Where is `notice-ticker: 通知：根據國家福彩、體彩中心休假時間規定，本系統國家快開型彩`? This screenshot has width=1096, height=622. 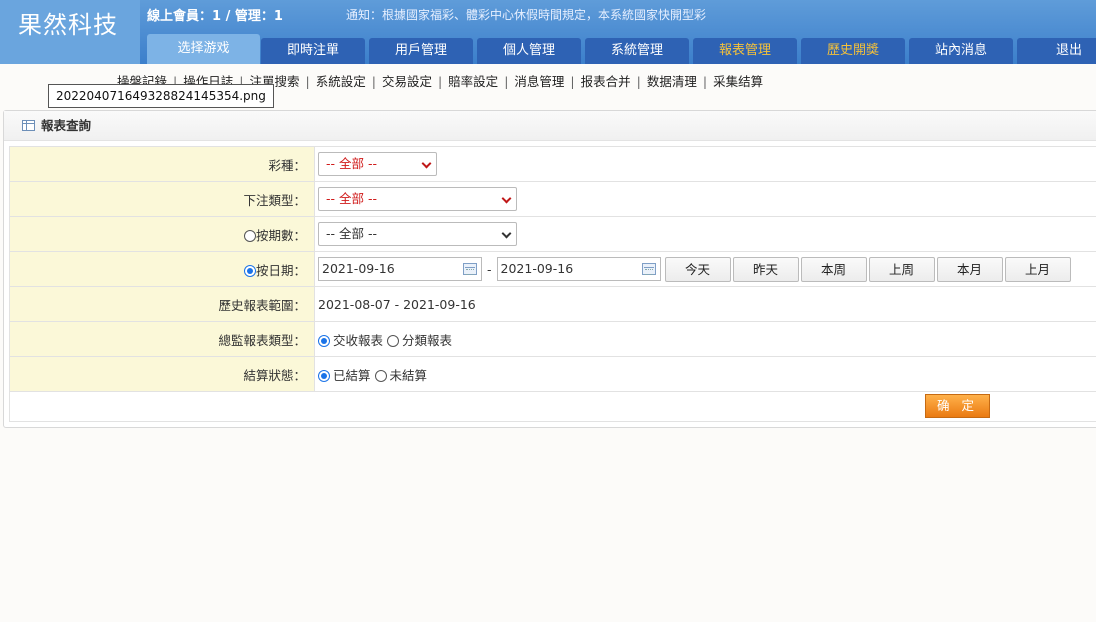 notice-ticker: 通知：根據國家福彩、體彩中心休假時間規定，本系統國家快開型彩 is located at coordinates (526, 15).